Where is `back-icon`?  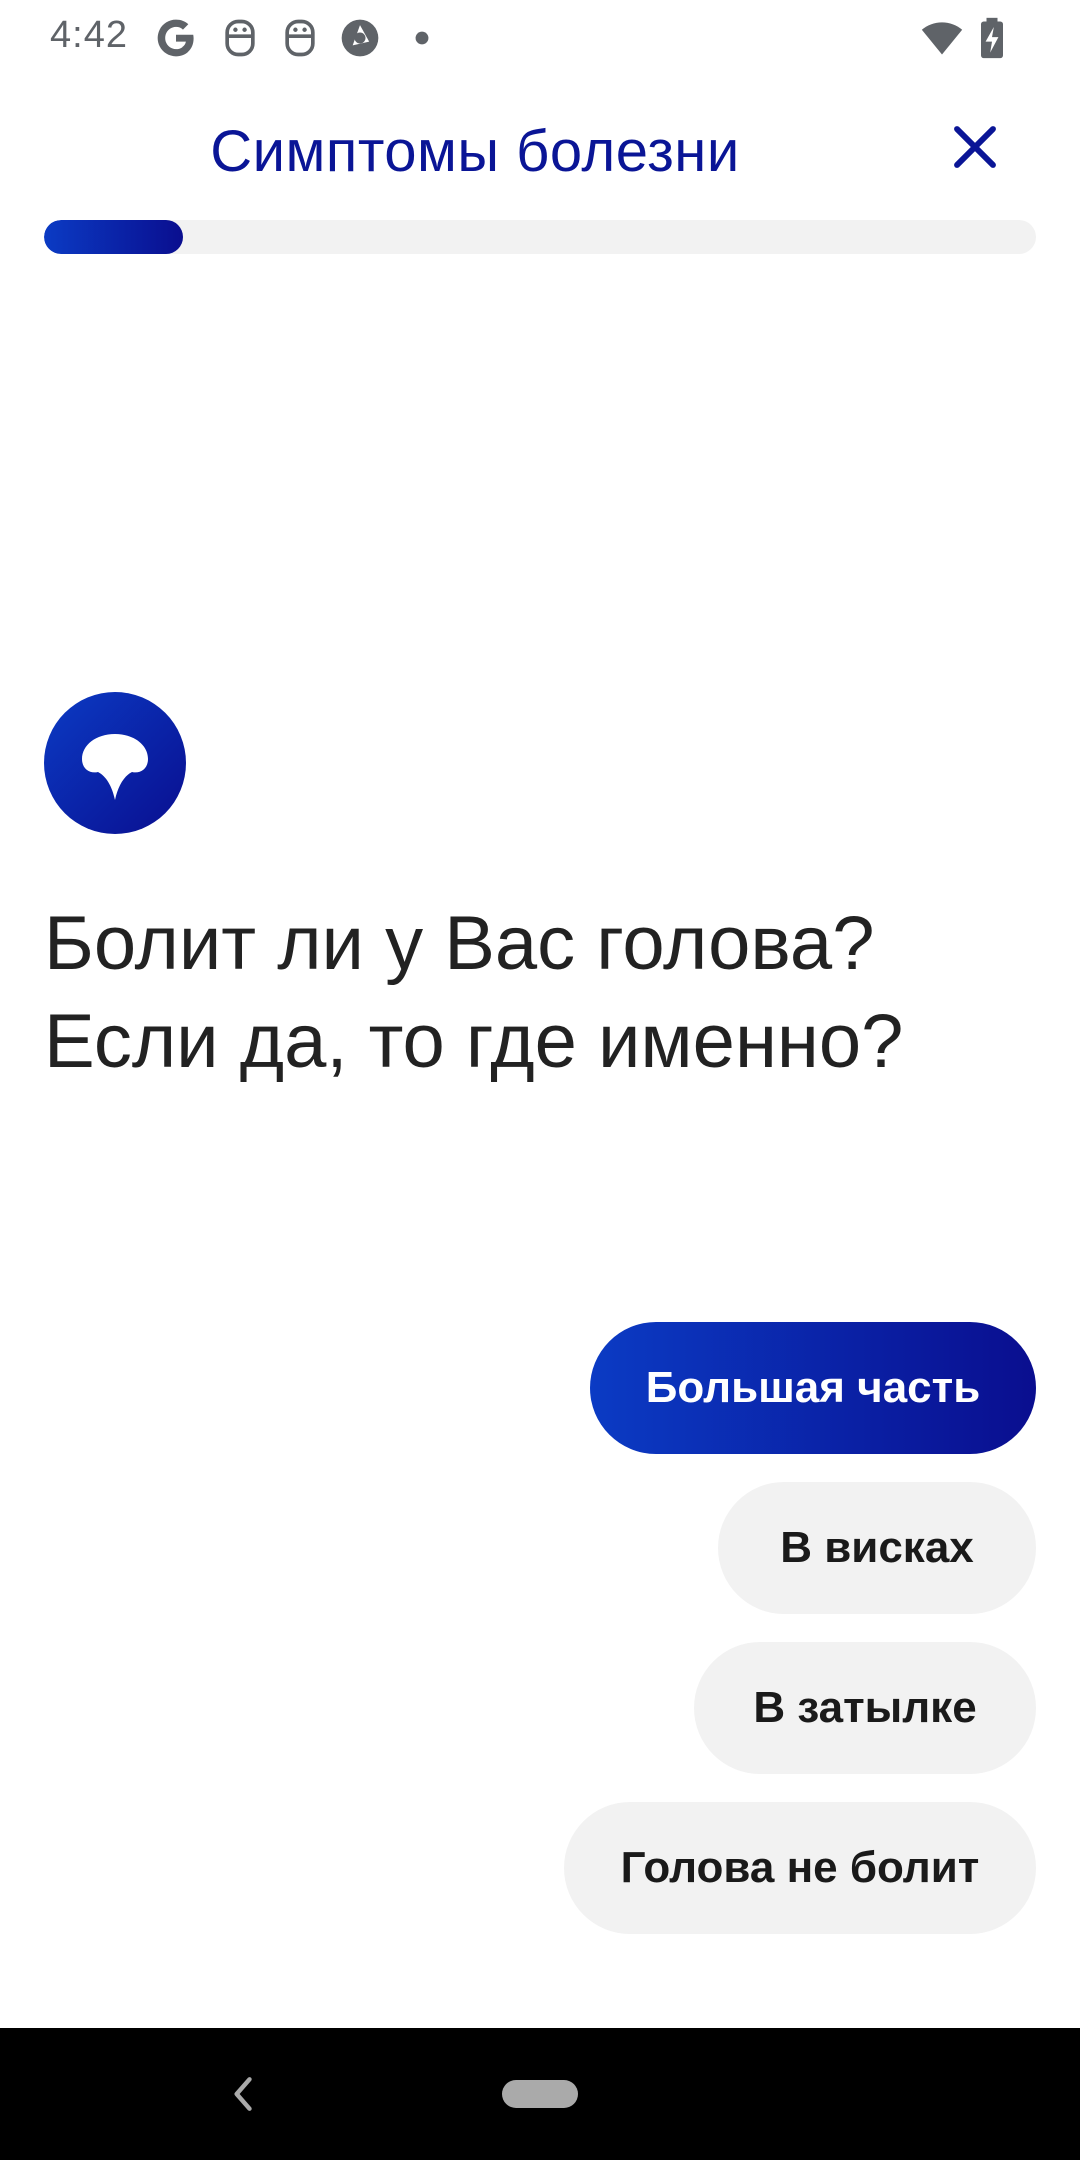
back-icon is located at coordinates (243, 2094).